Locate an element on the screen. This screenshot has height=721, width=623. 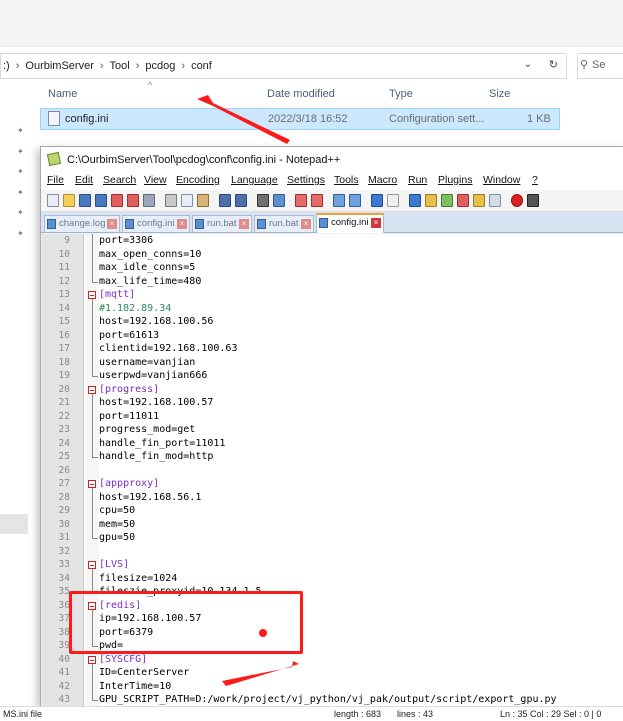
code-line: 16 port=61613 is located at coordinates (332, 336).